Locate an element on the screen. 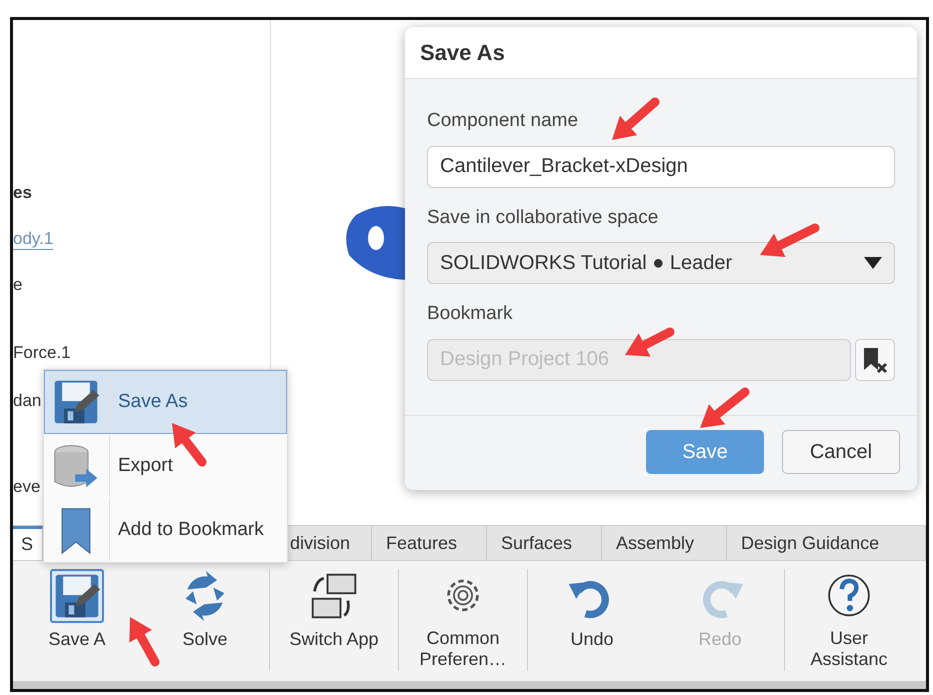 The width and height of the screenshot is (933, 695). sidebar-text: eve is located at coordinates (26, 487).